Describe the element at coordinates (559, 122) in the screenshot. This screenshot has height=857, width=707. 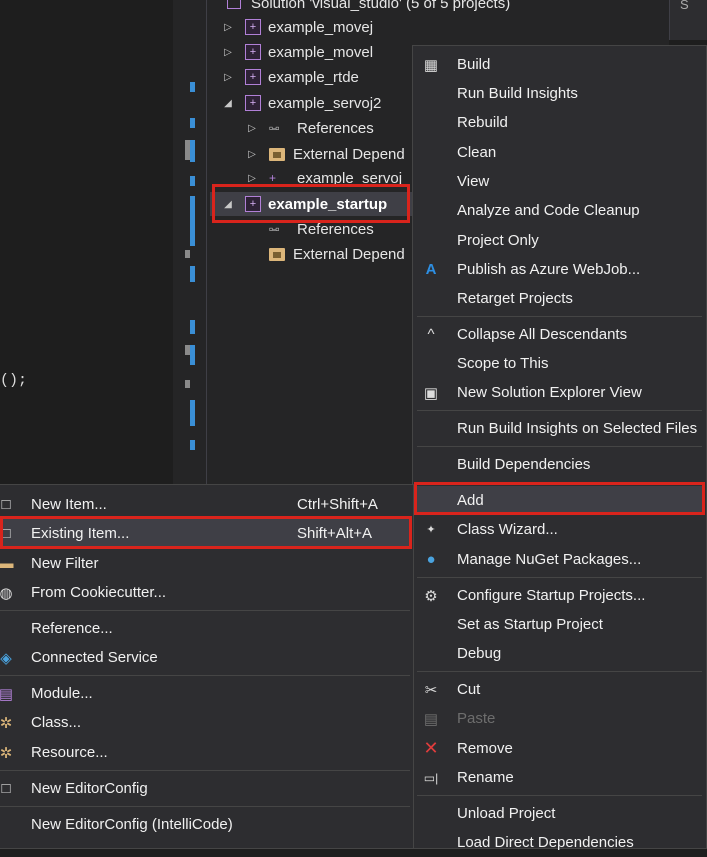
I see `menu-item-rebuild: Rebuild` at that location.